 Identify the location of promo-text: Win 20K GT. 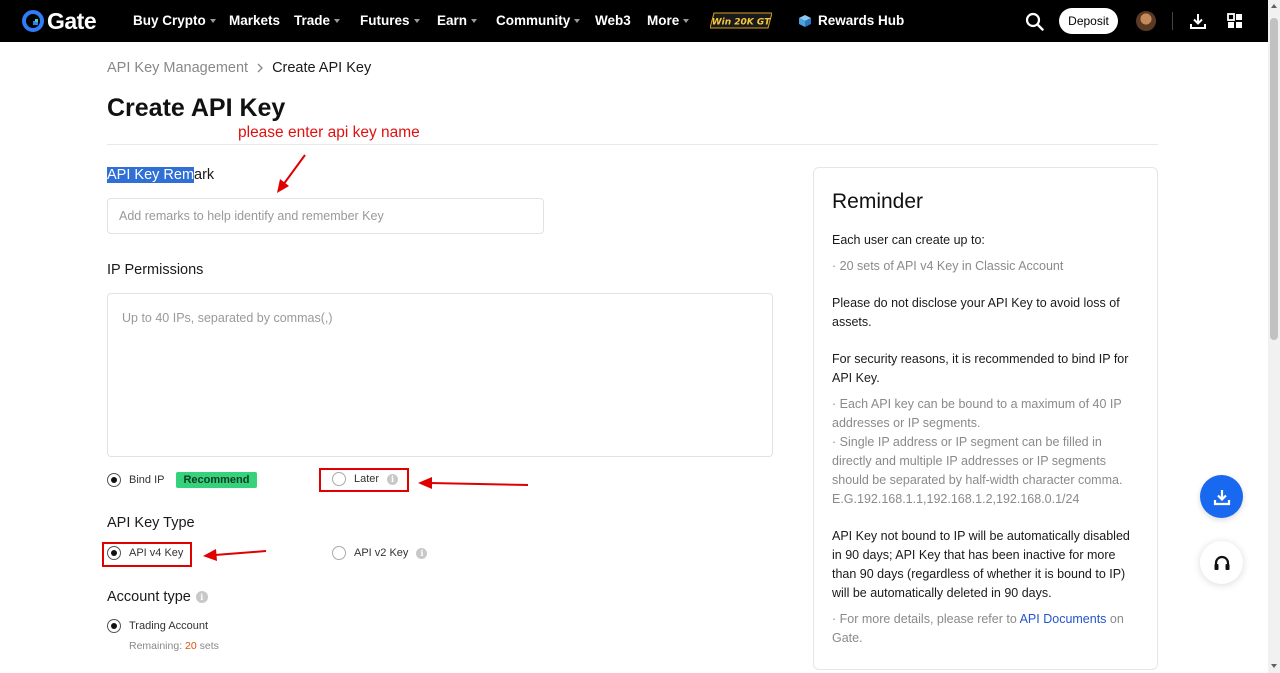
(741, 23).